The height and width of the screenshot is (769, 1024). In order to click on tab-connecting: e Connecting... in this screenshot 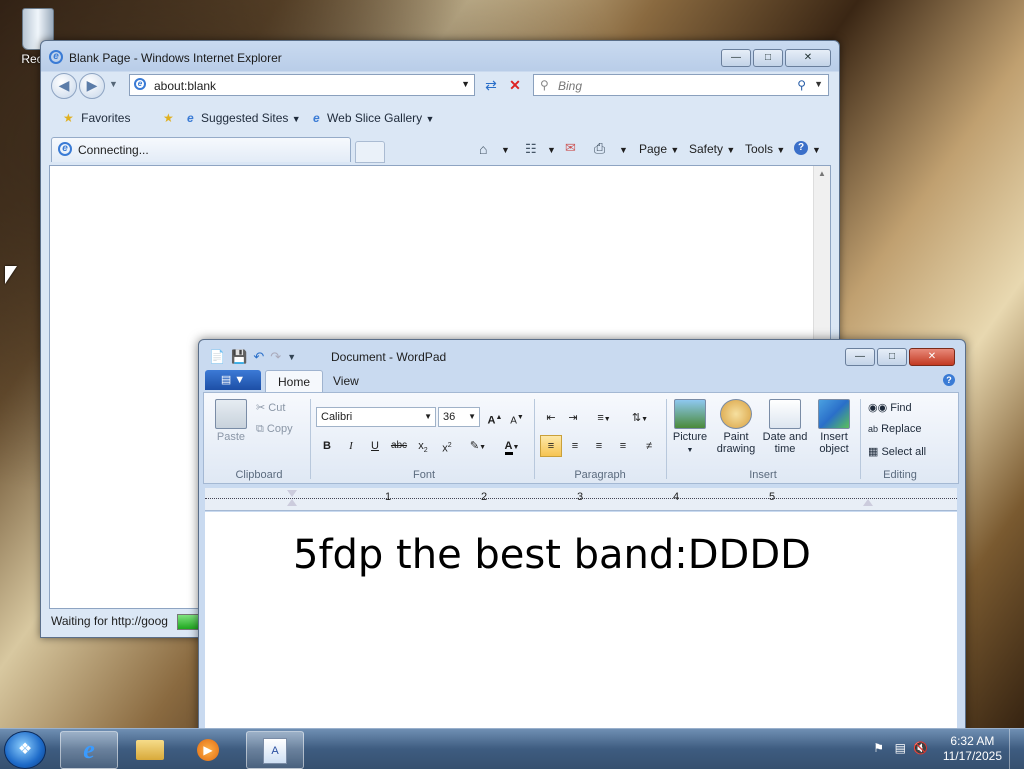, I will do `click(201, 149)`.